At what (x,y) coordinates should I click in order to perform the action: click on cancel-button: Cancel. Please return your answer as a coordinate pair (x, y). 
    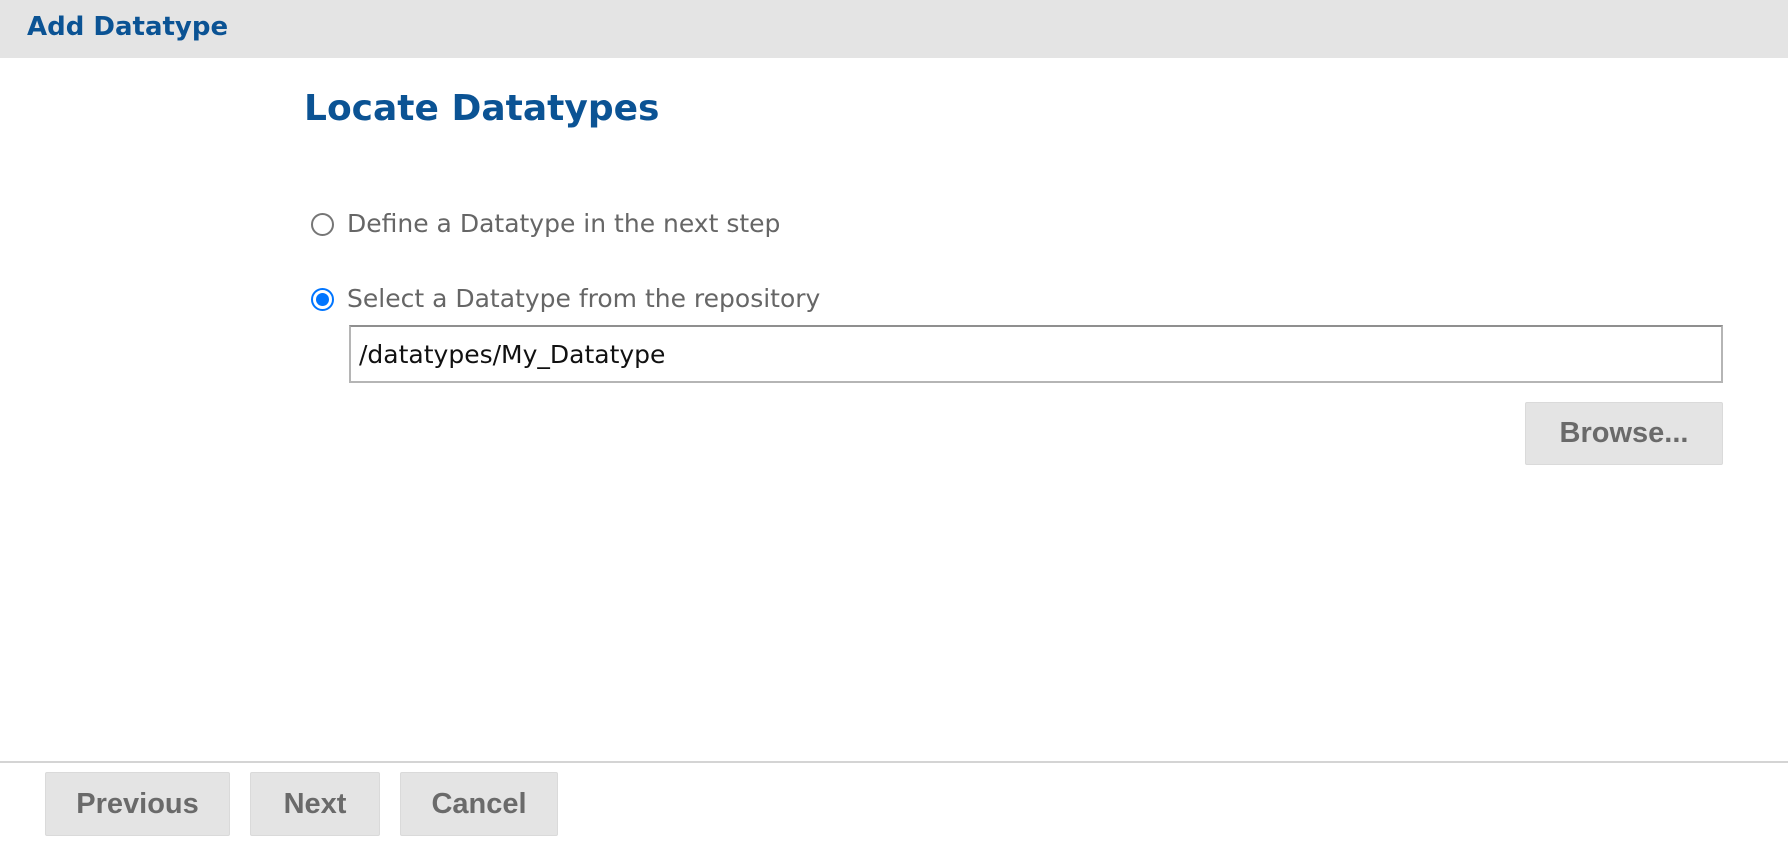
    Looking at the image, I should click on (479, 804).